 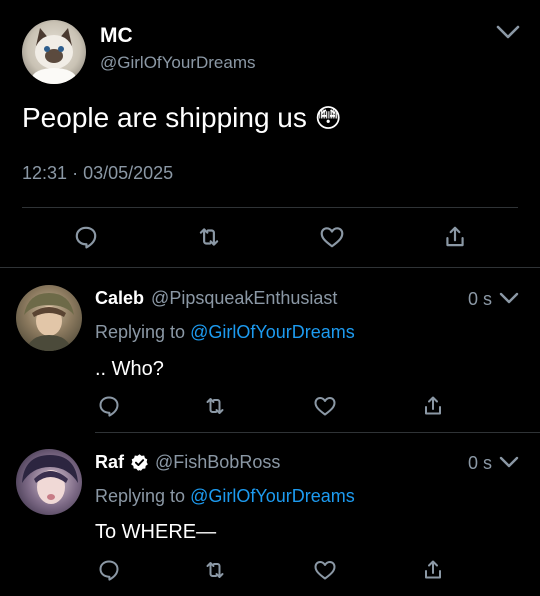 What do you see at coordinates (244, 298) in the screenshot?
I see `handle: @PipsqueakEnthusiast` at bounding box center [244, 298].